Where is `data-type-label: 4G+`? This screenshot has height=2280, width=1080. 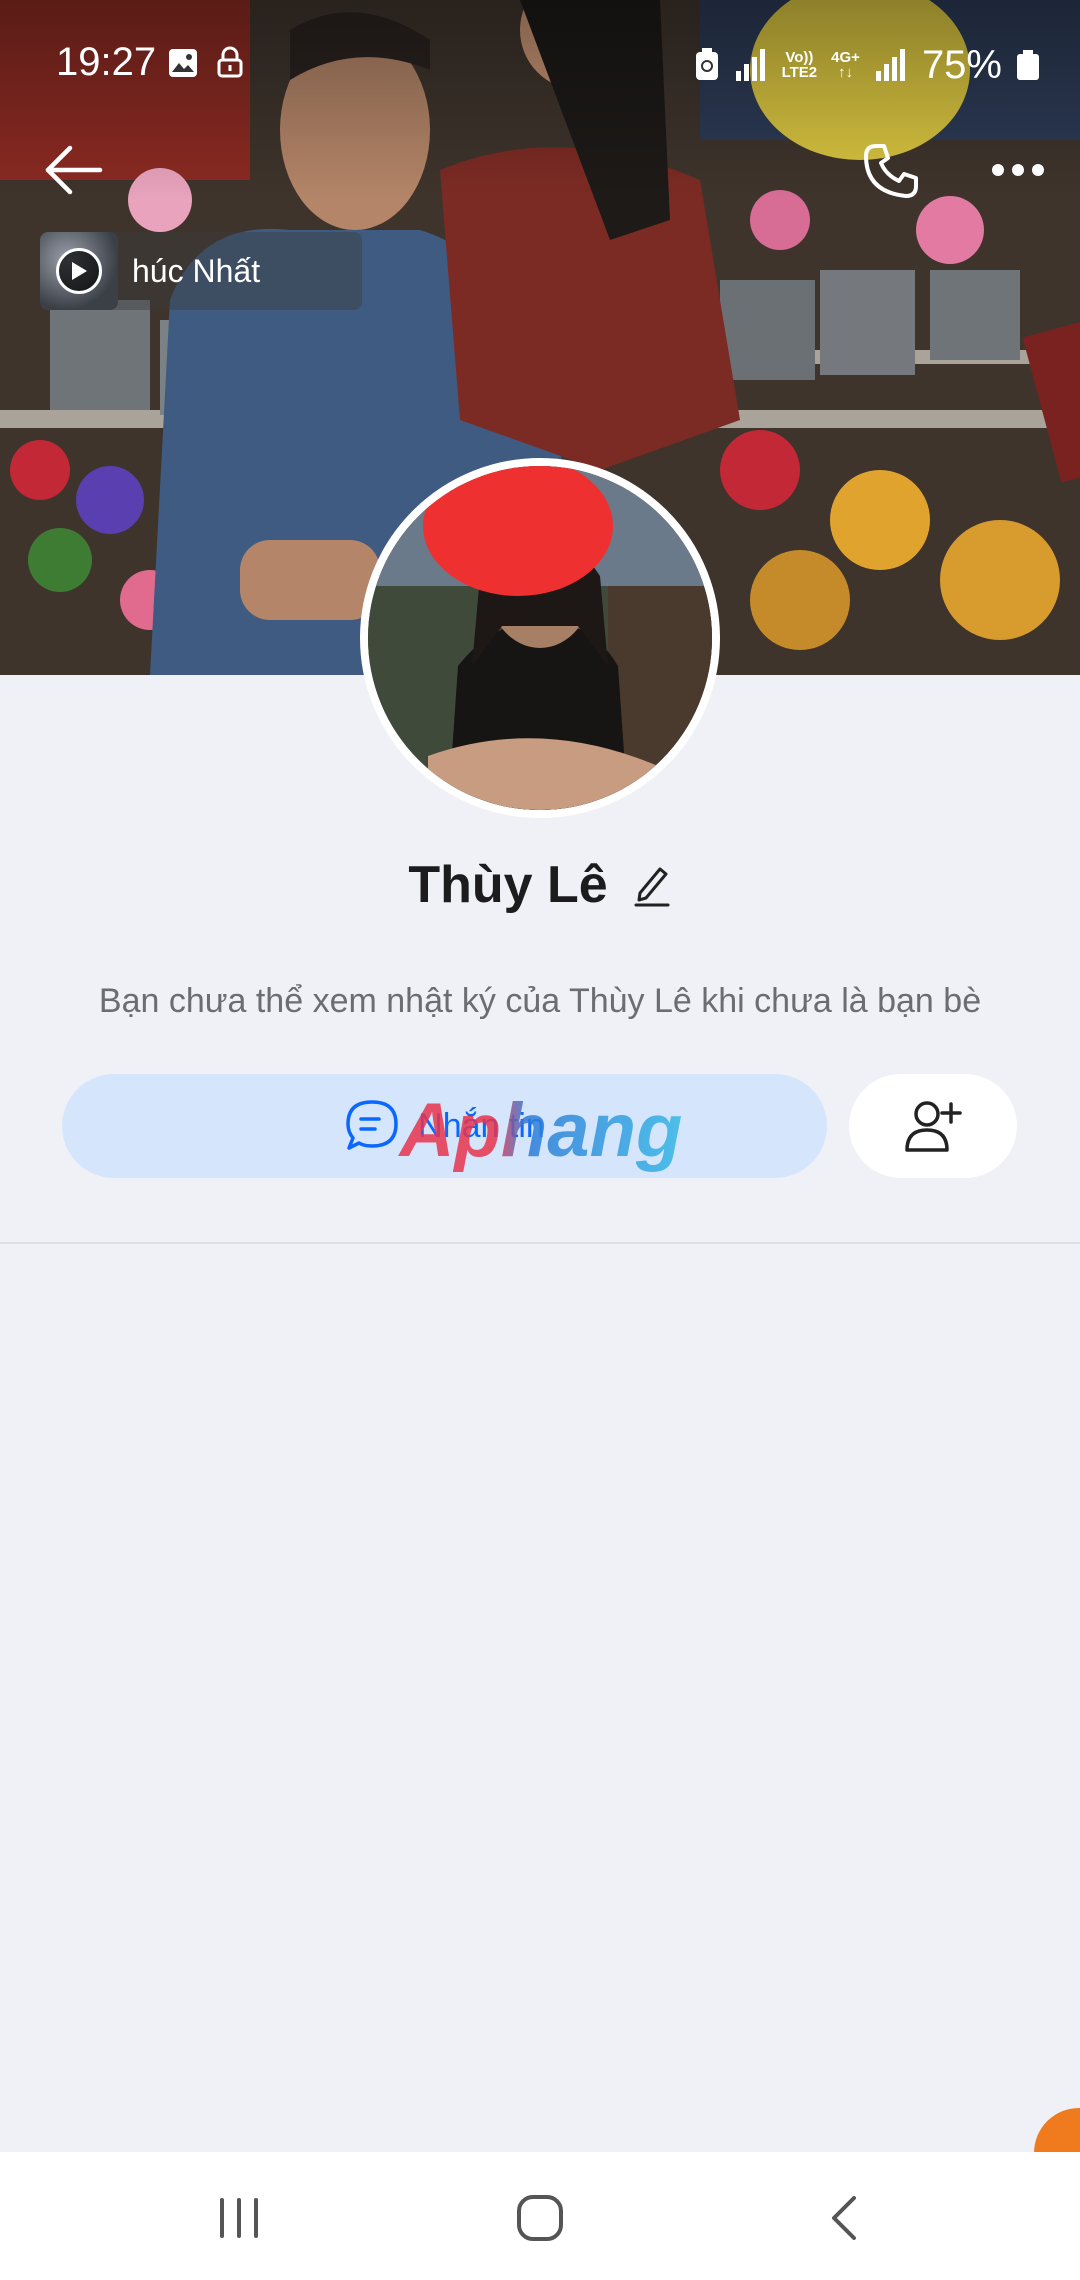
data-type-label: 4G+ is located at coordinates (845, 57).